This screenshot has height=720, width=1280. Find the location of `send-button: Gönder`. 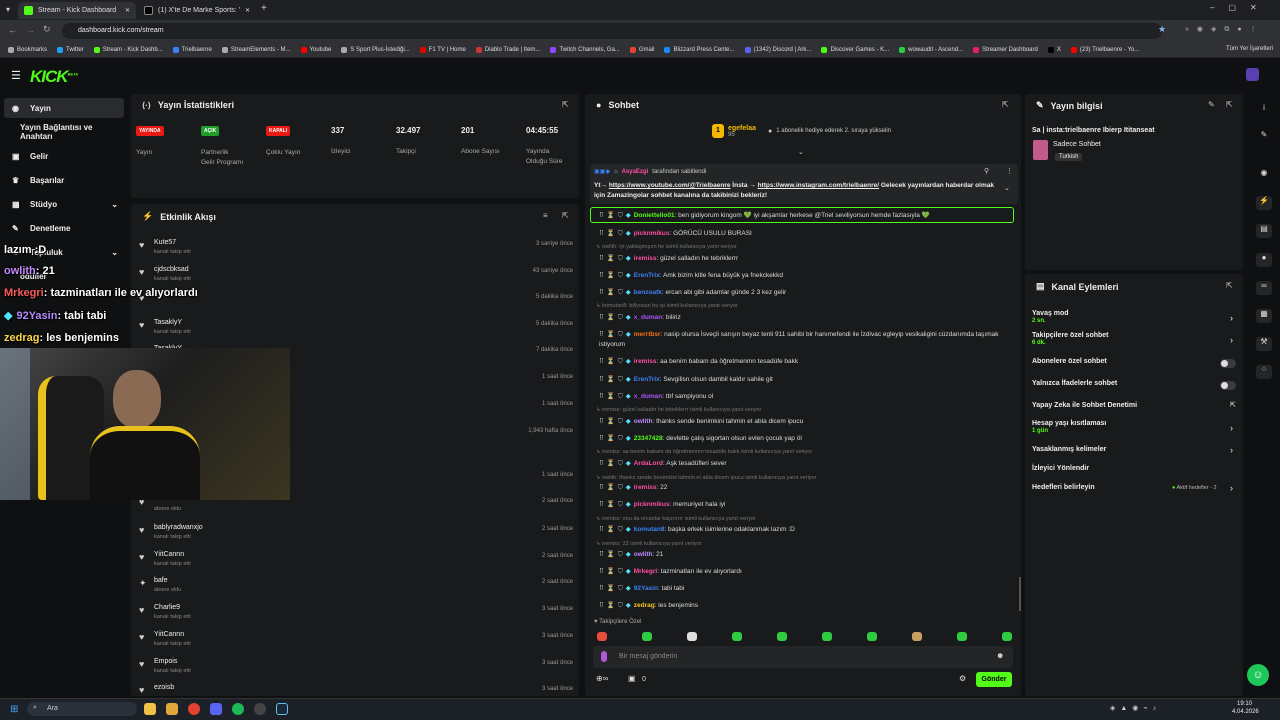

send-button: Gönder is located at coordinates (994, 679).